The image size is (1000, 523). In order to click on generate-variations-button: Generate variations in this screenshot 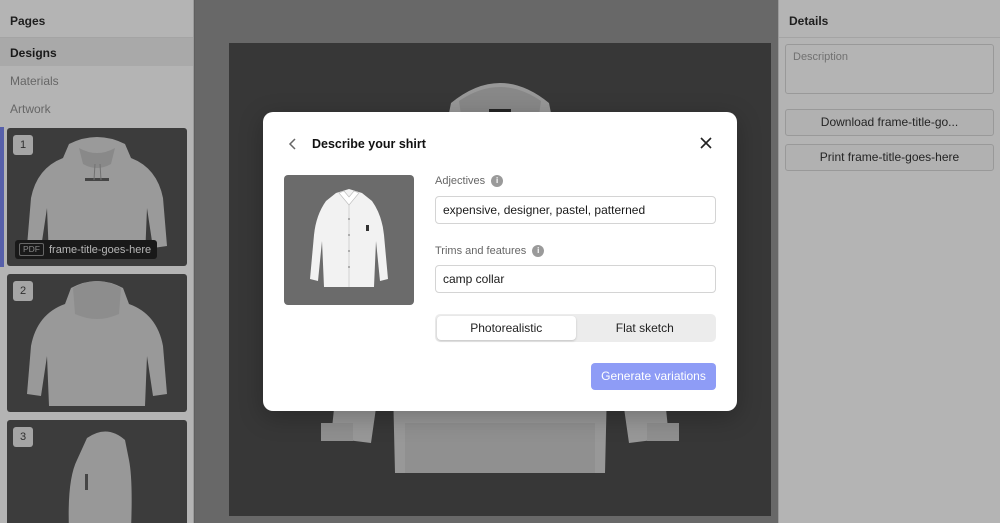, I will do `click(653, 376)`.